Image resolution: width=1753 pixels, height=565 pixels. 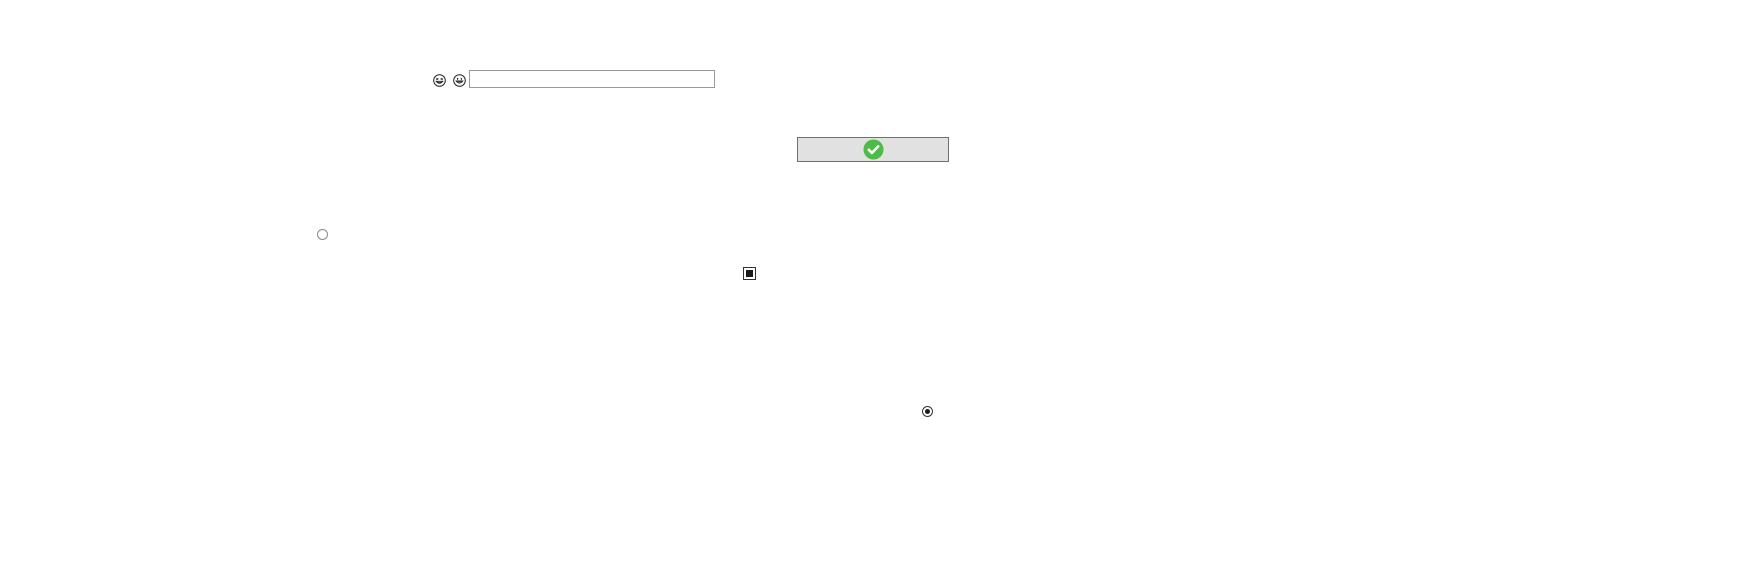 I want to click on grinning-face-icon, so click(x=459, y=80).